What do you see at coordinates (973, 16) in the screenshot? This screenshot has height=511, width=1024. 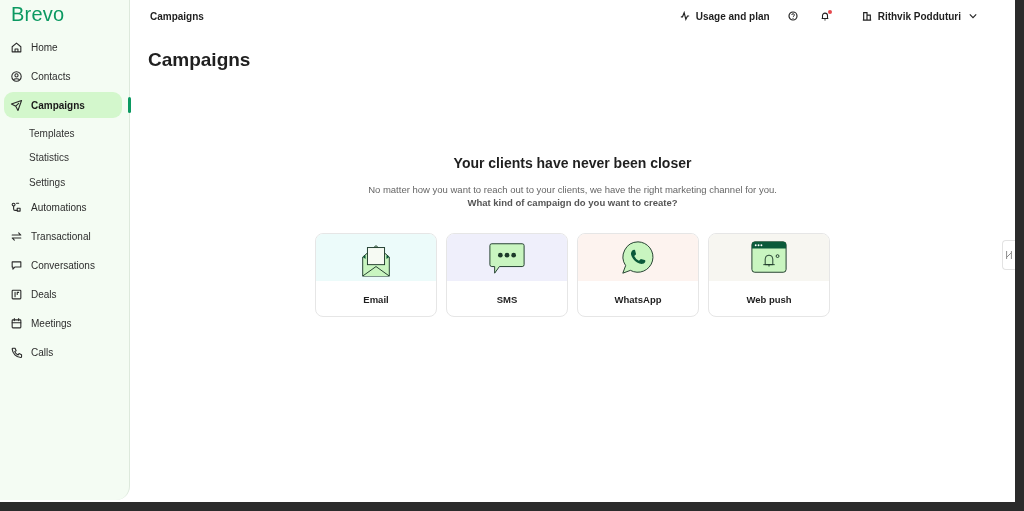 I see `chevron-down-icon` at bounding box center [973, 16].